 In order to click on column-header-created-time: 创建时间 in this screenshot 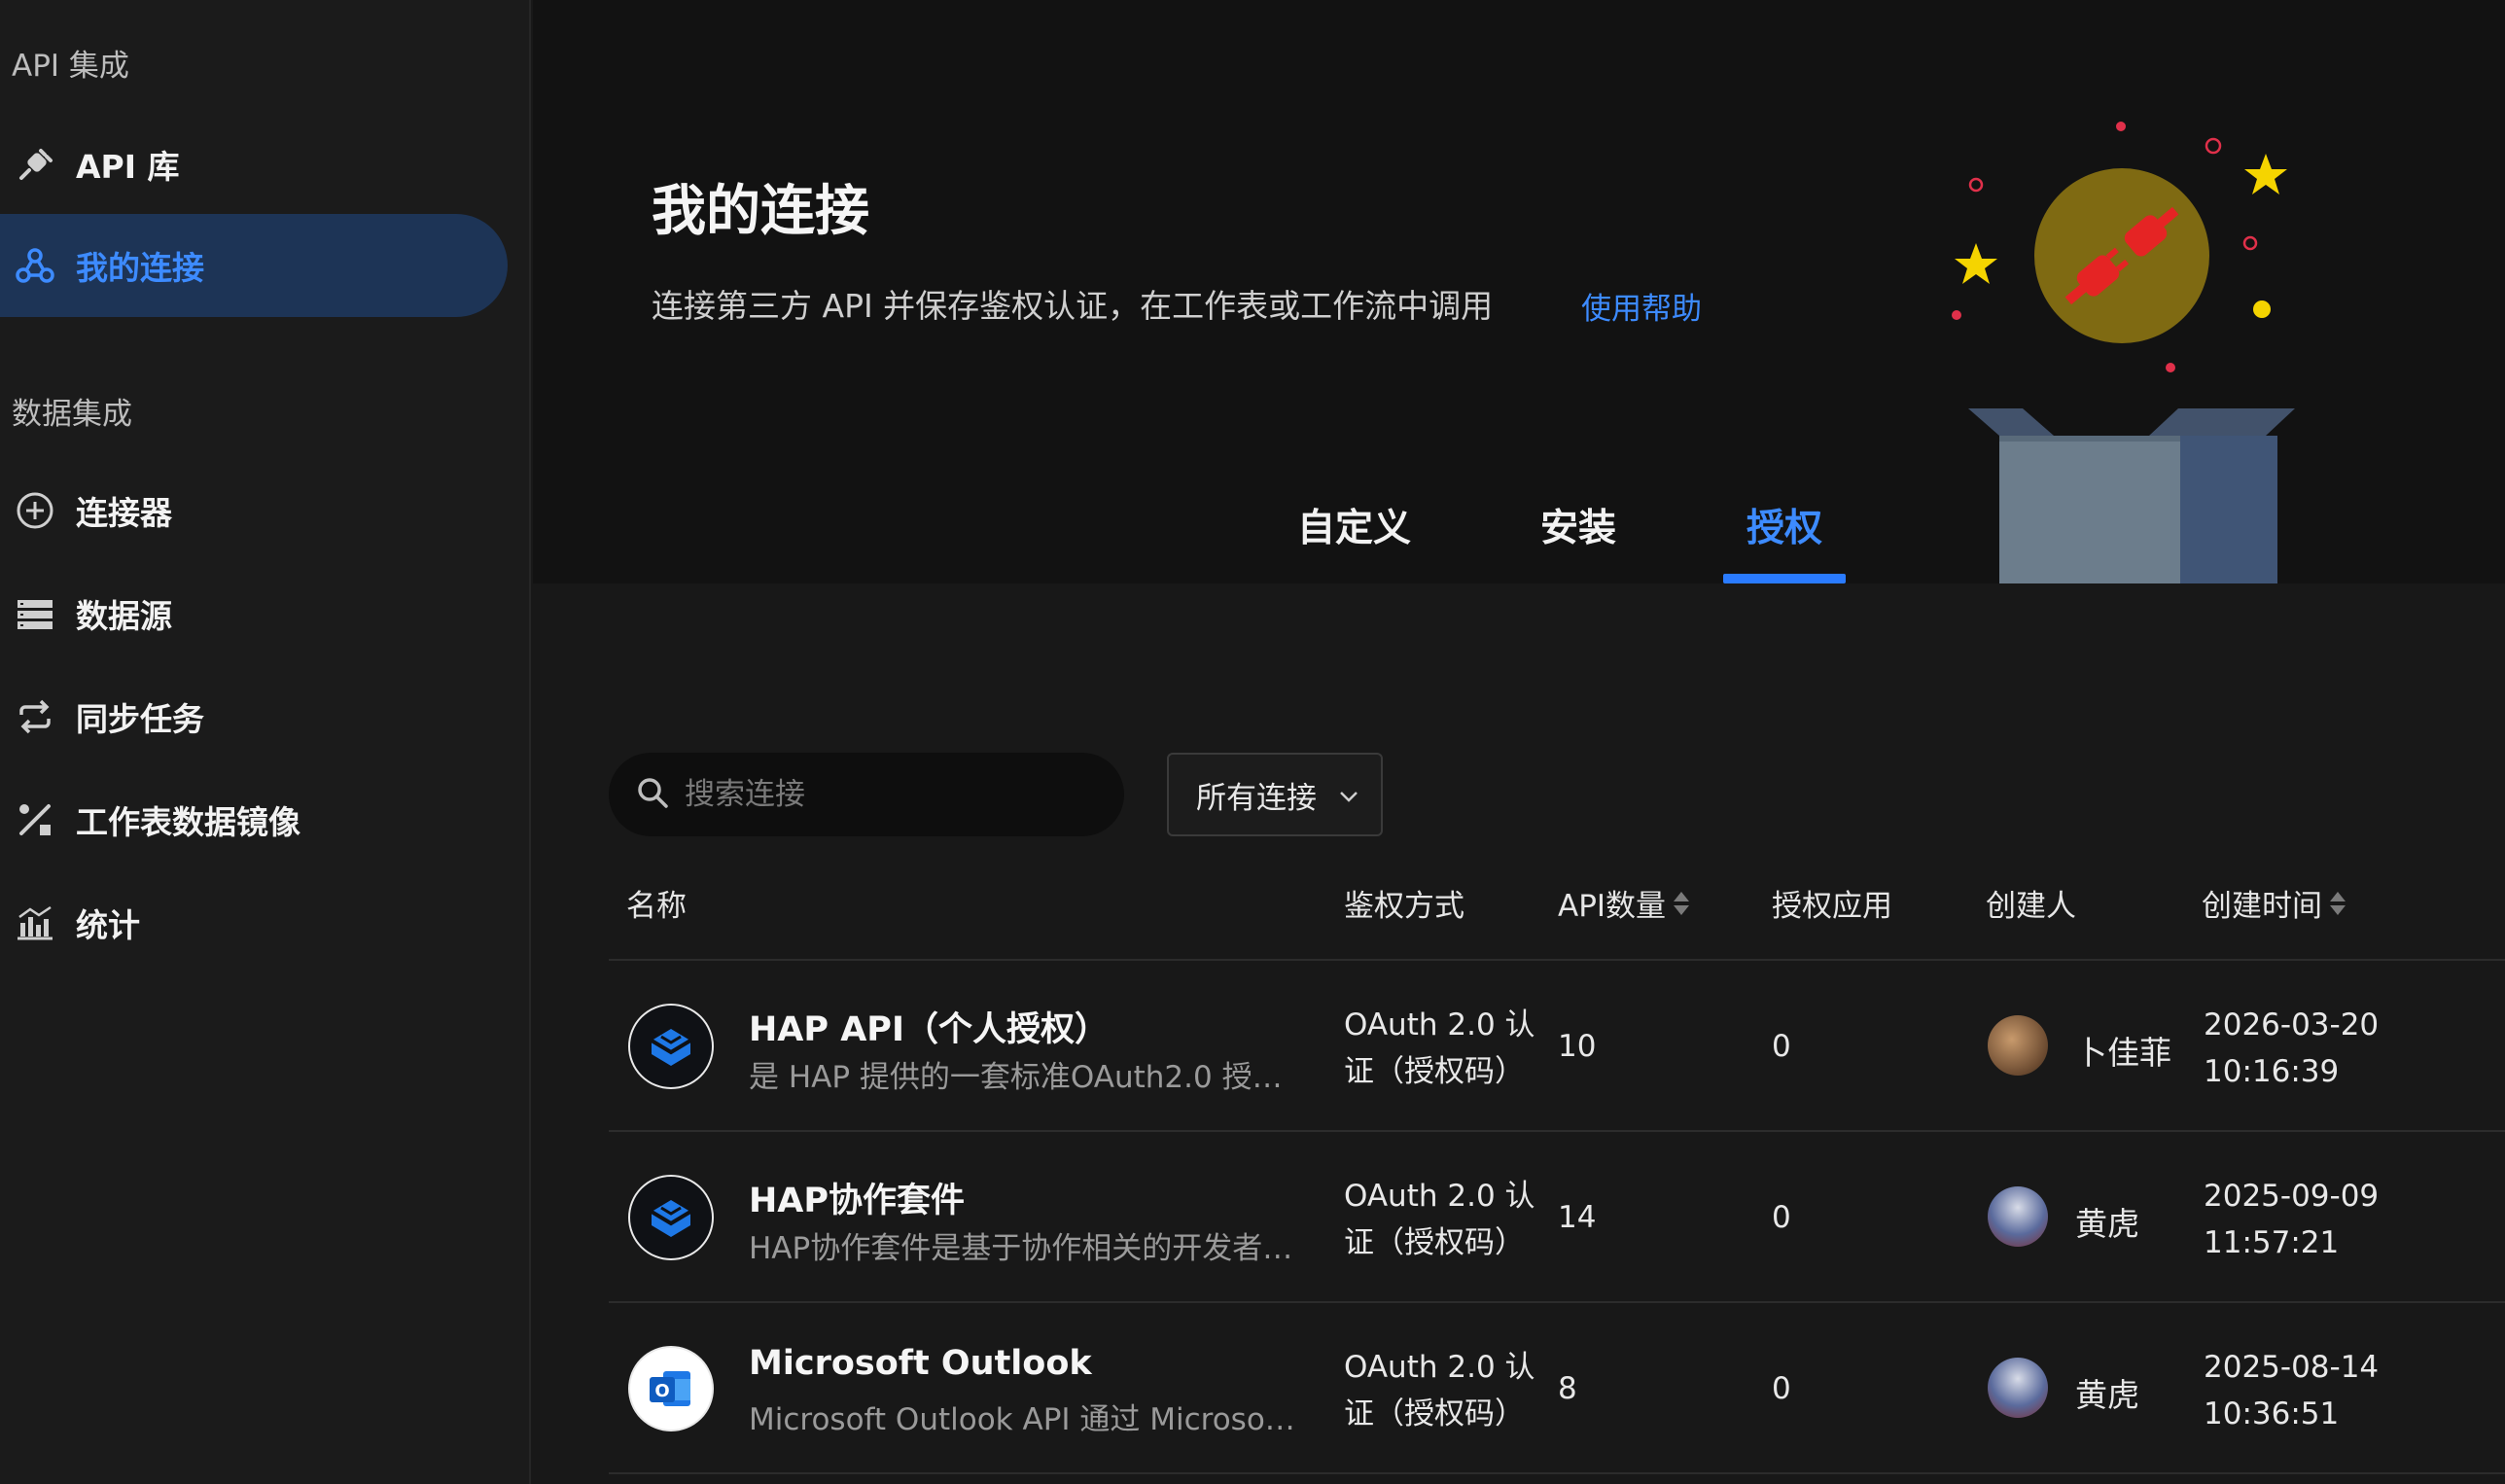, I will do `click(2274, 903)`.